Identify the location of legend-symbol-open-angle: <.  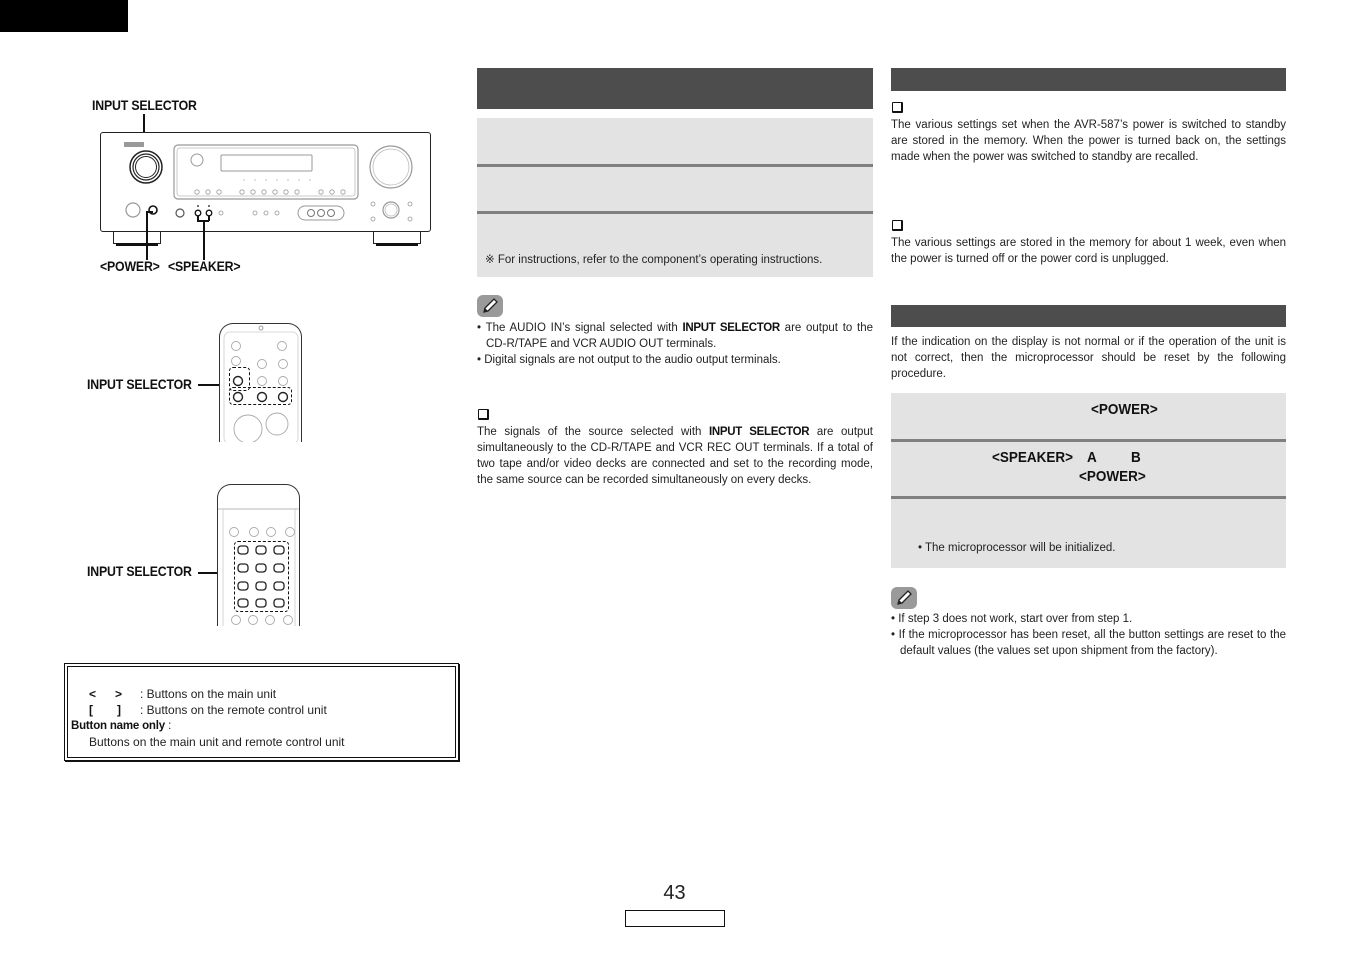
(93, 694).